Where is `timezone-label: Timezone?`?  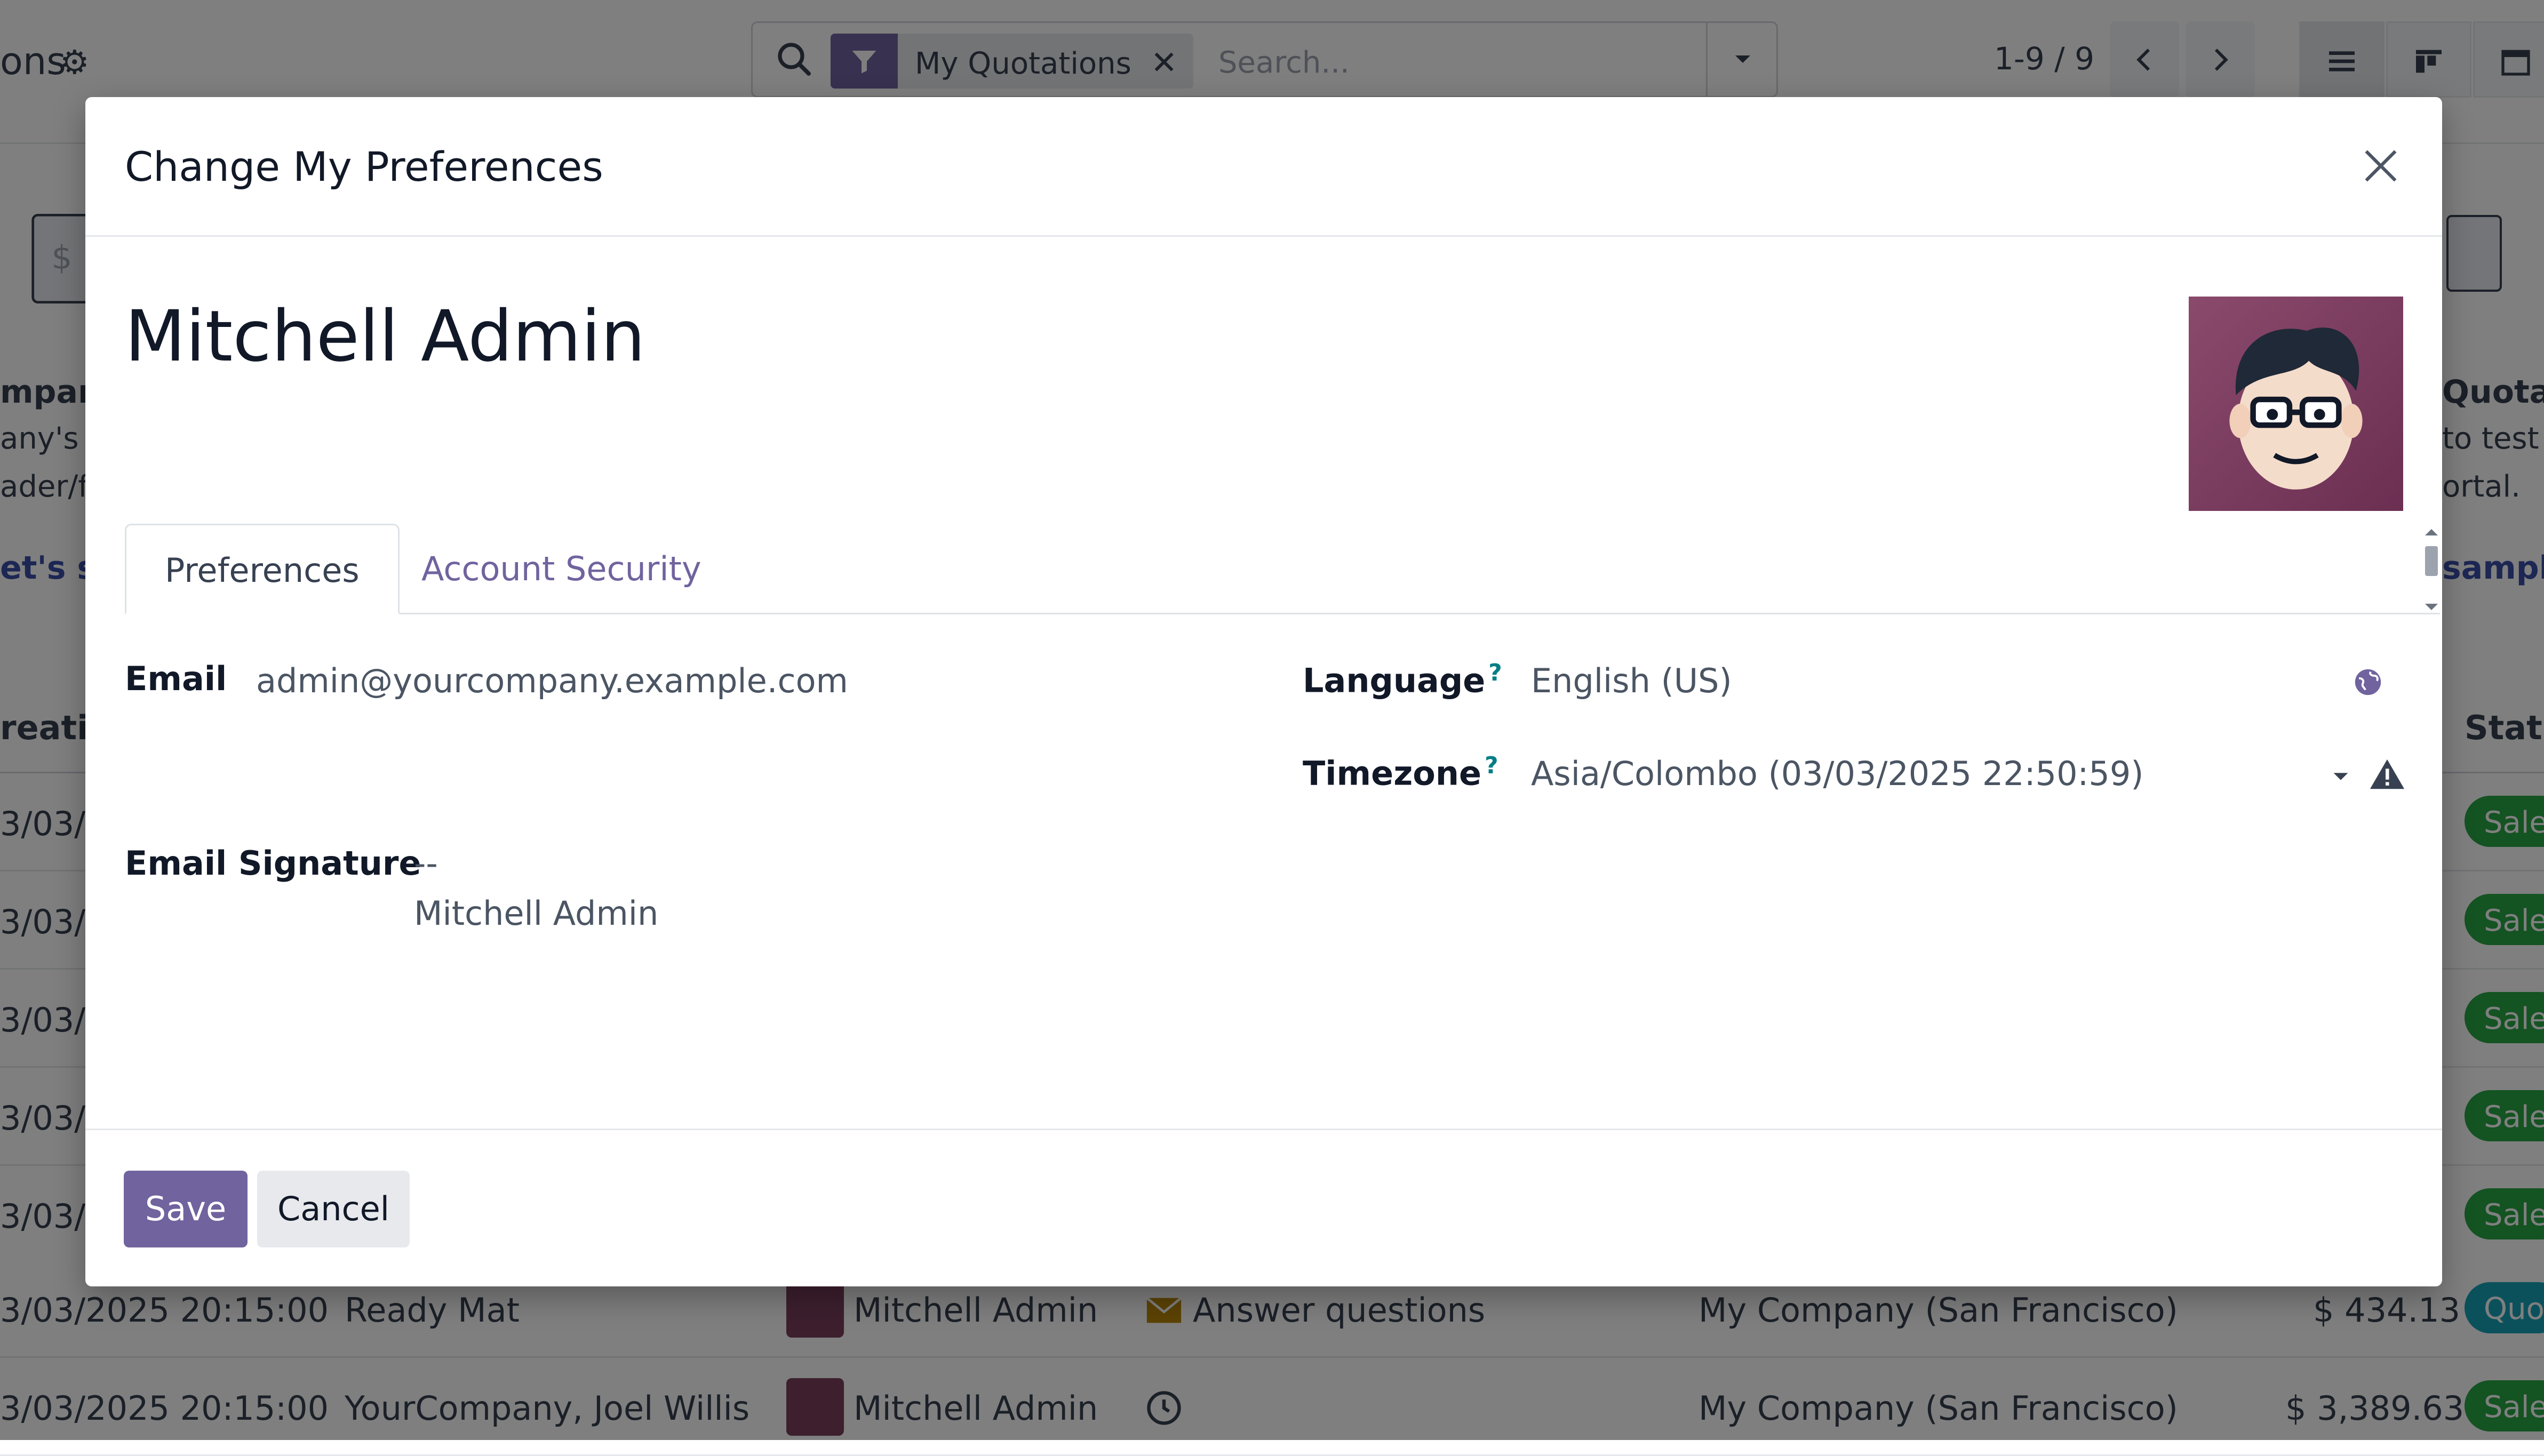 timezone-label: Timezone? is located at coordinates (1400, 772).